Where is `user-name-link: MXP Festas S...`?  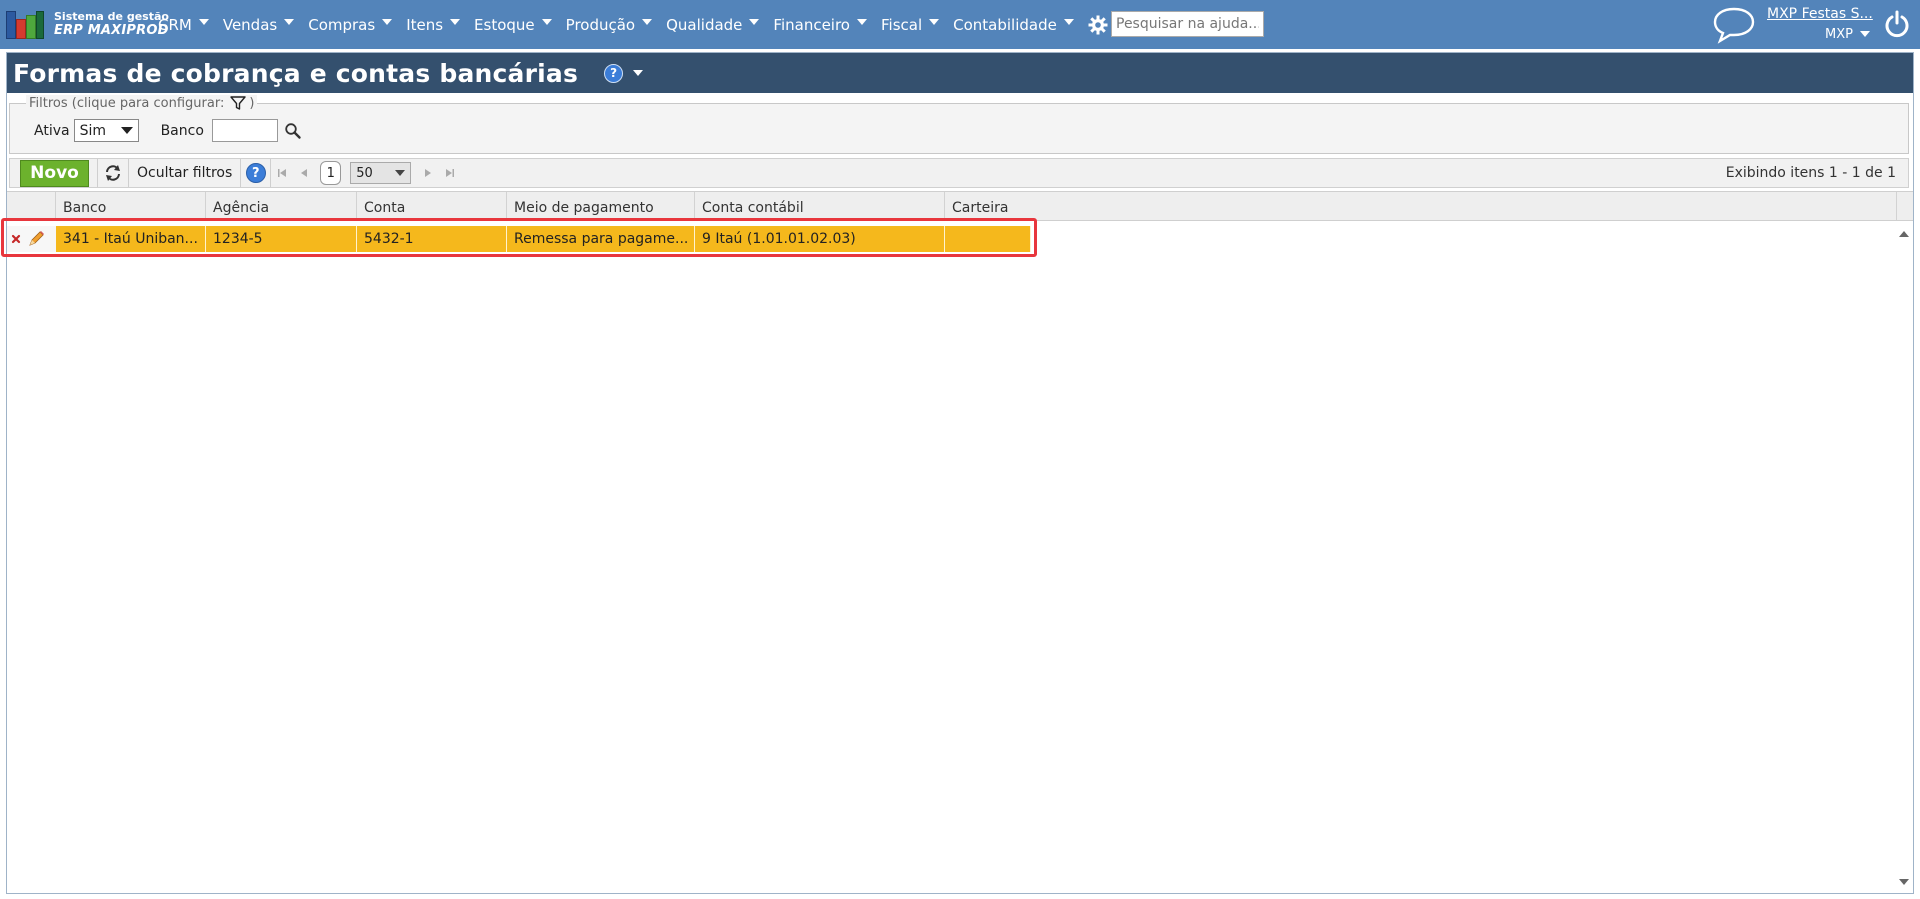 user-name-link: MXP Festas S... is located at coordinates (1820, 14).